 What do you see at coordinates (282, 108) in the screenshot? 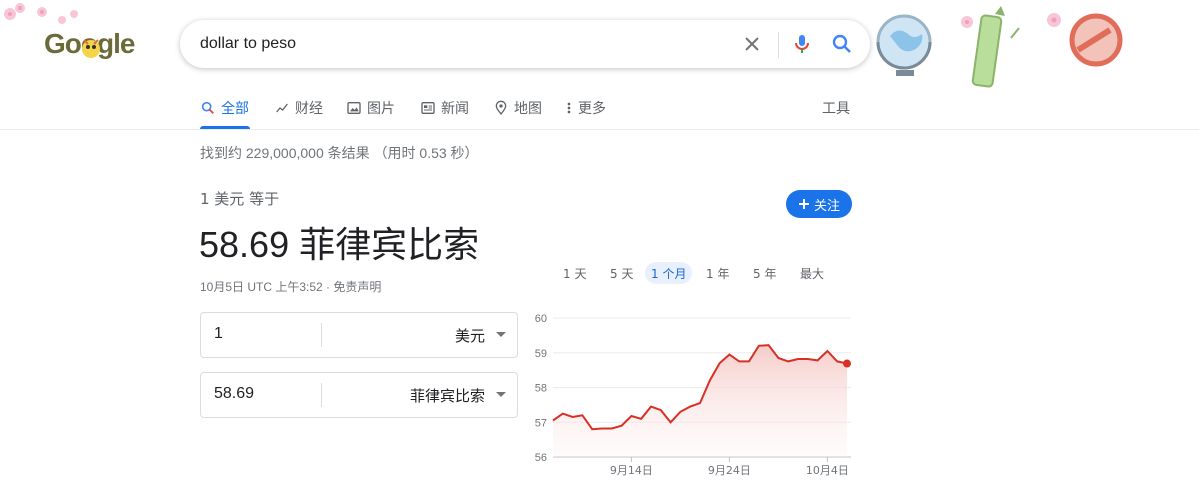
I see `finance-icon` at bounding box center [282, 108].